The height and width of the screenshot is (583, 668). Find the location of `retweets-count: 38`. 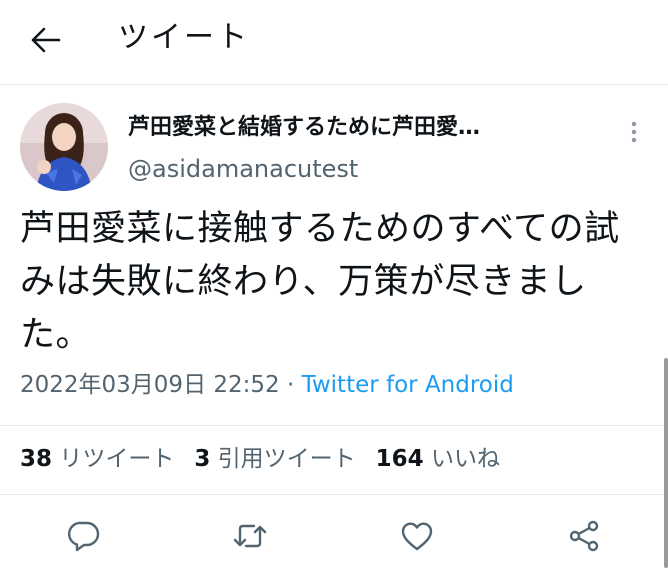

retweets-count: 38 is located at coordinates (36, 459).